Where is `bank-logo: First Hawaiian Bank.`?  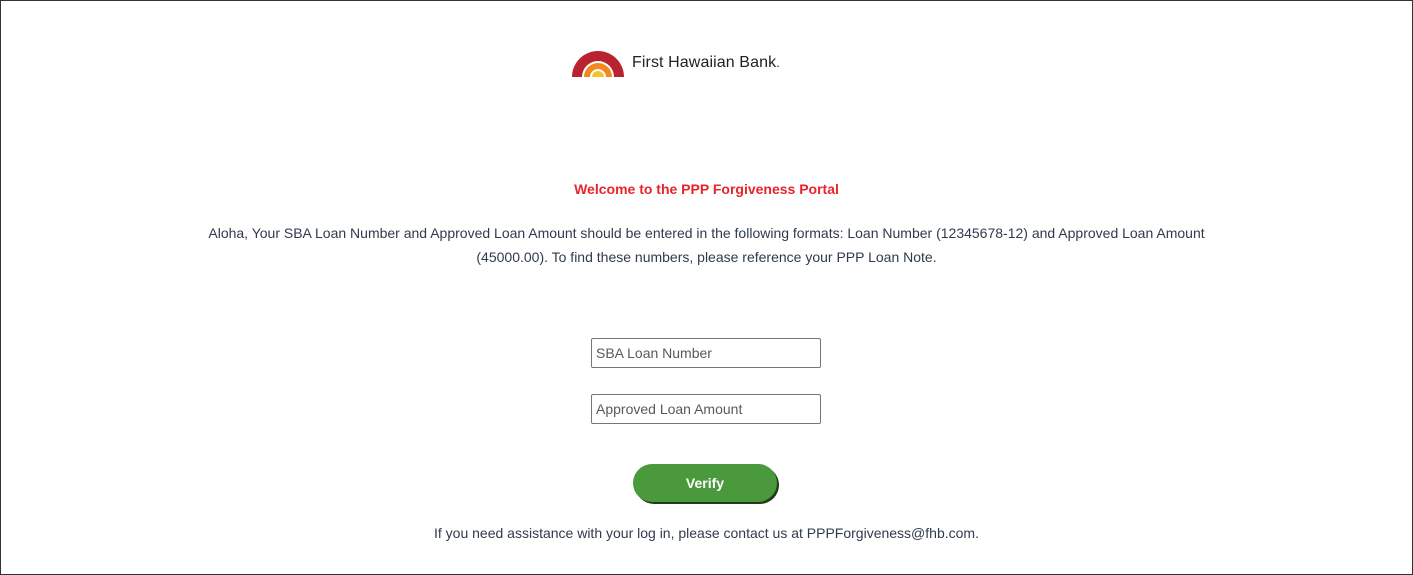
bank-logo: First Hawaiian Bank. is located at coordinates (675, 63).